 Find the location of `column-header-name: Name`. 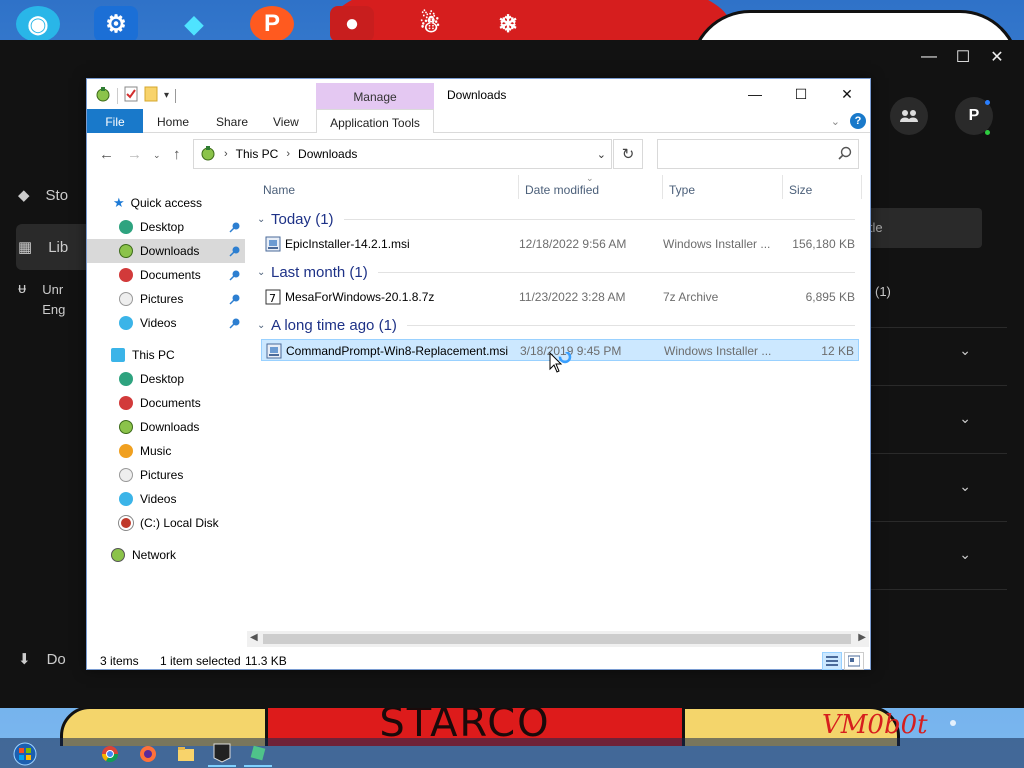

column-header-name: Name is located at coordinates (279, 190).